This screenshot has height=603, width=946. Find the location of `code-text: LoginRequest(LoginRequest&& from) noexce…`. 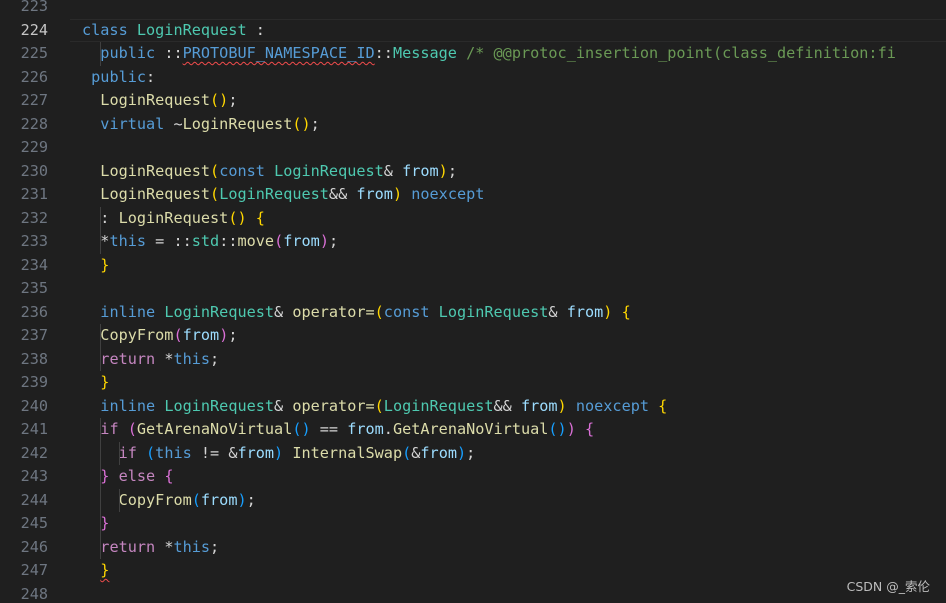

code-text: LoginRequest(LoginRequest&& from) noexce… is located at coordinates (283, 195).